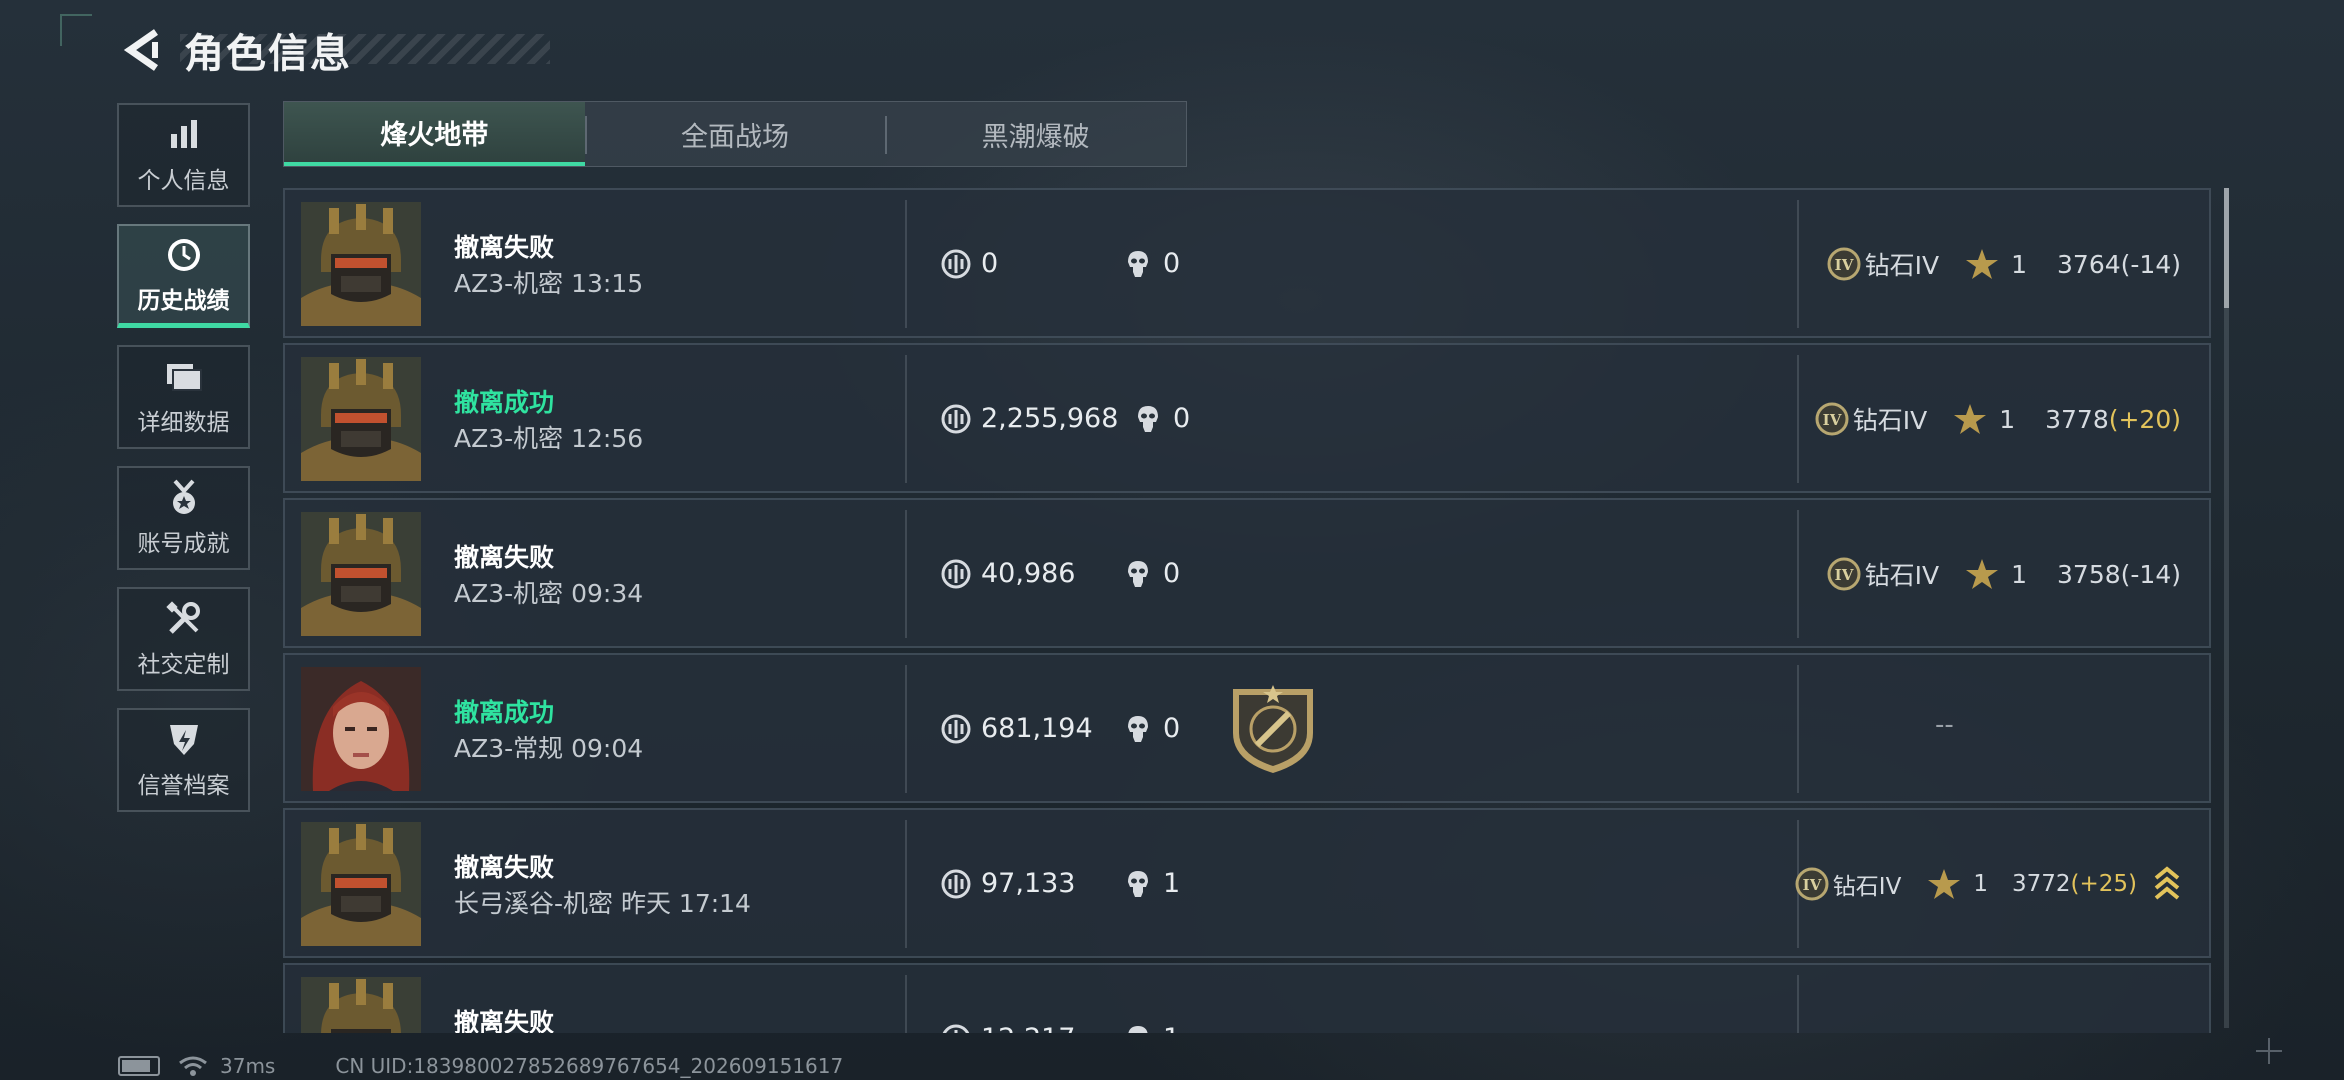  Describe the element at coordinates (183, 639) in the screenshot. I see `nav-item-social-customization: 社交定制` at that location.